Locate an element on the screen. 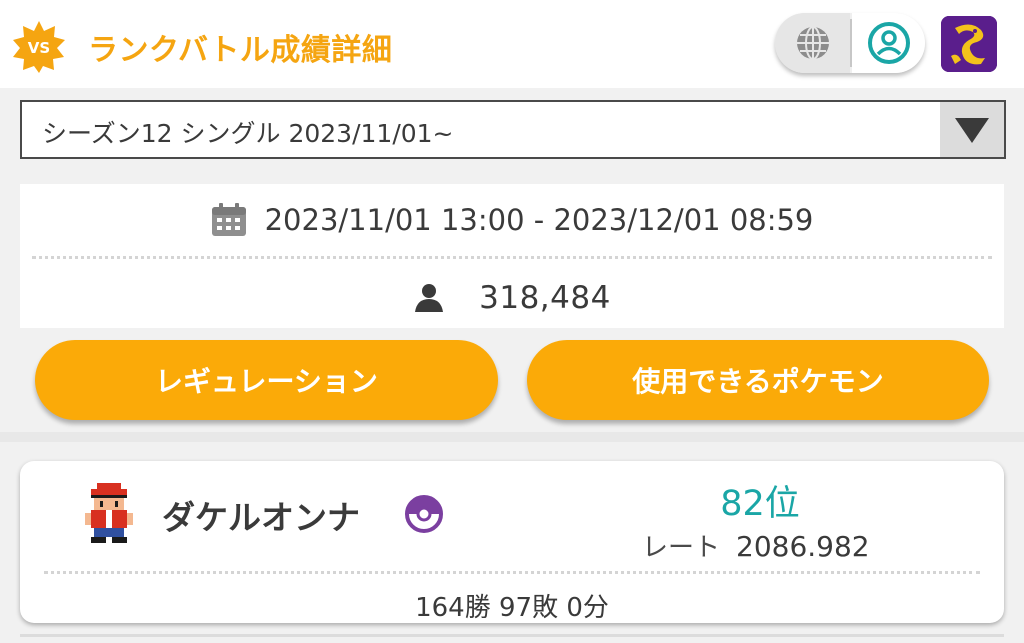 Image resolution: width=1024 pixels, height=643 pixels. rate-value: 2086.982 is located at coordinates (803, 546).